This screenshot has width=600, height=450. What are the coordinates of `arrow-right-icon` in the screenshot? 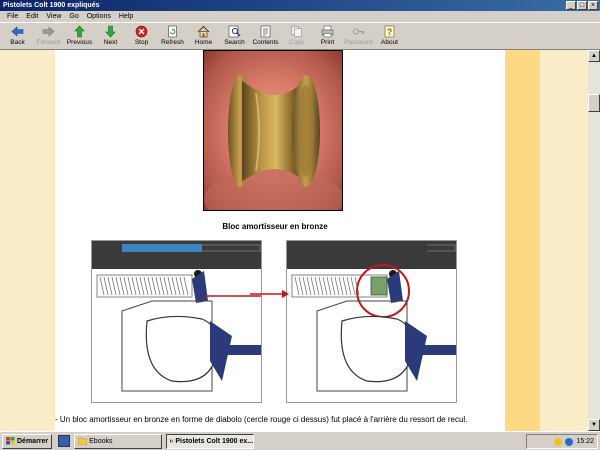 It's located at (48, 31).